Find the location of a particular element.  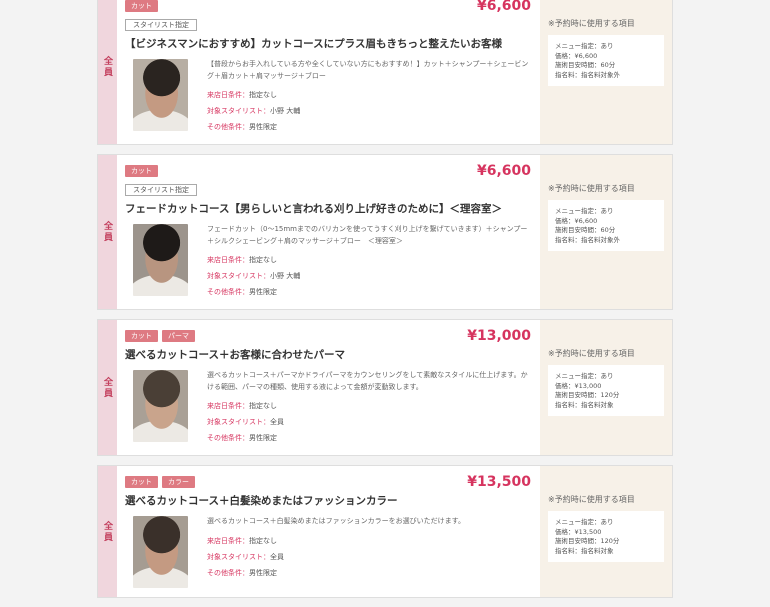

coupon-title: 選べるカットコース＋白髪染めまたはファッションカラー is located at coordinates (328, 501).